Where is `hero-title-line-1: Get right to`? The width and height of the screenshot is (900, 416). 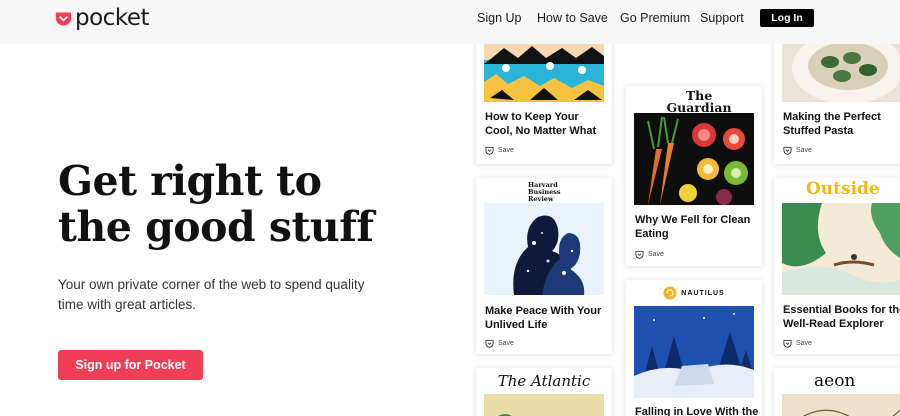
hero-title-line-1: Get right to is located at coordinates (190, 181).